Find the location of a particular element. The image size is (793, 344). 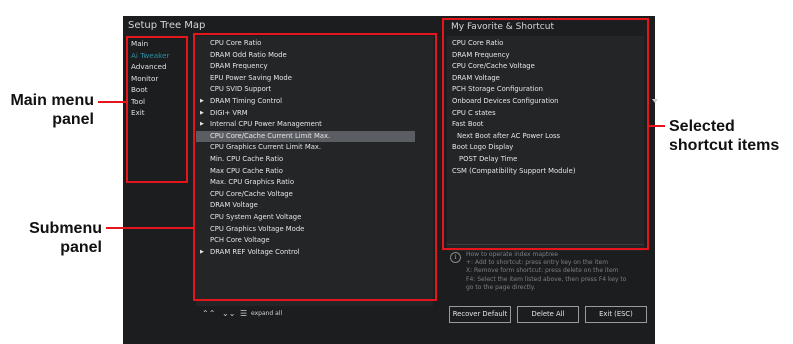

list-icon: ☰ is located at coordinates (243, 314).